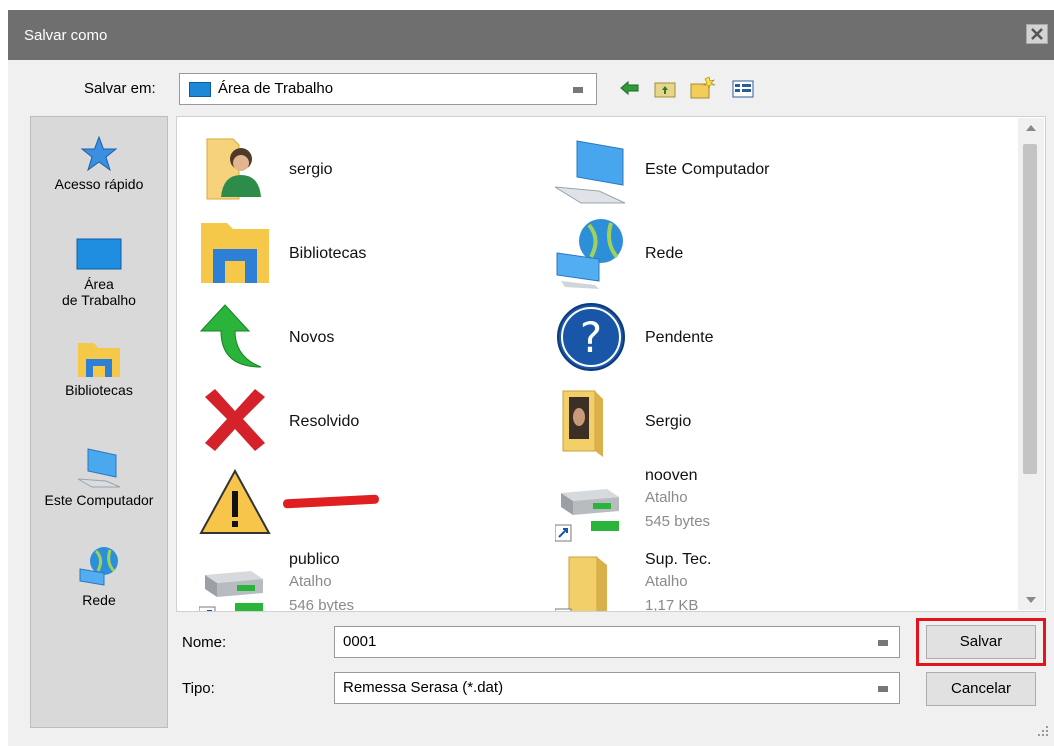 The height and width of the screenshot is (746, 1054). What do you see at coordinates (1030, 309) in the screenshot?
I see `scroll-thumb` at bounding box center [1030, 309].